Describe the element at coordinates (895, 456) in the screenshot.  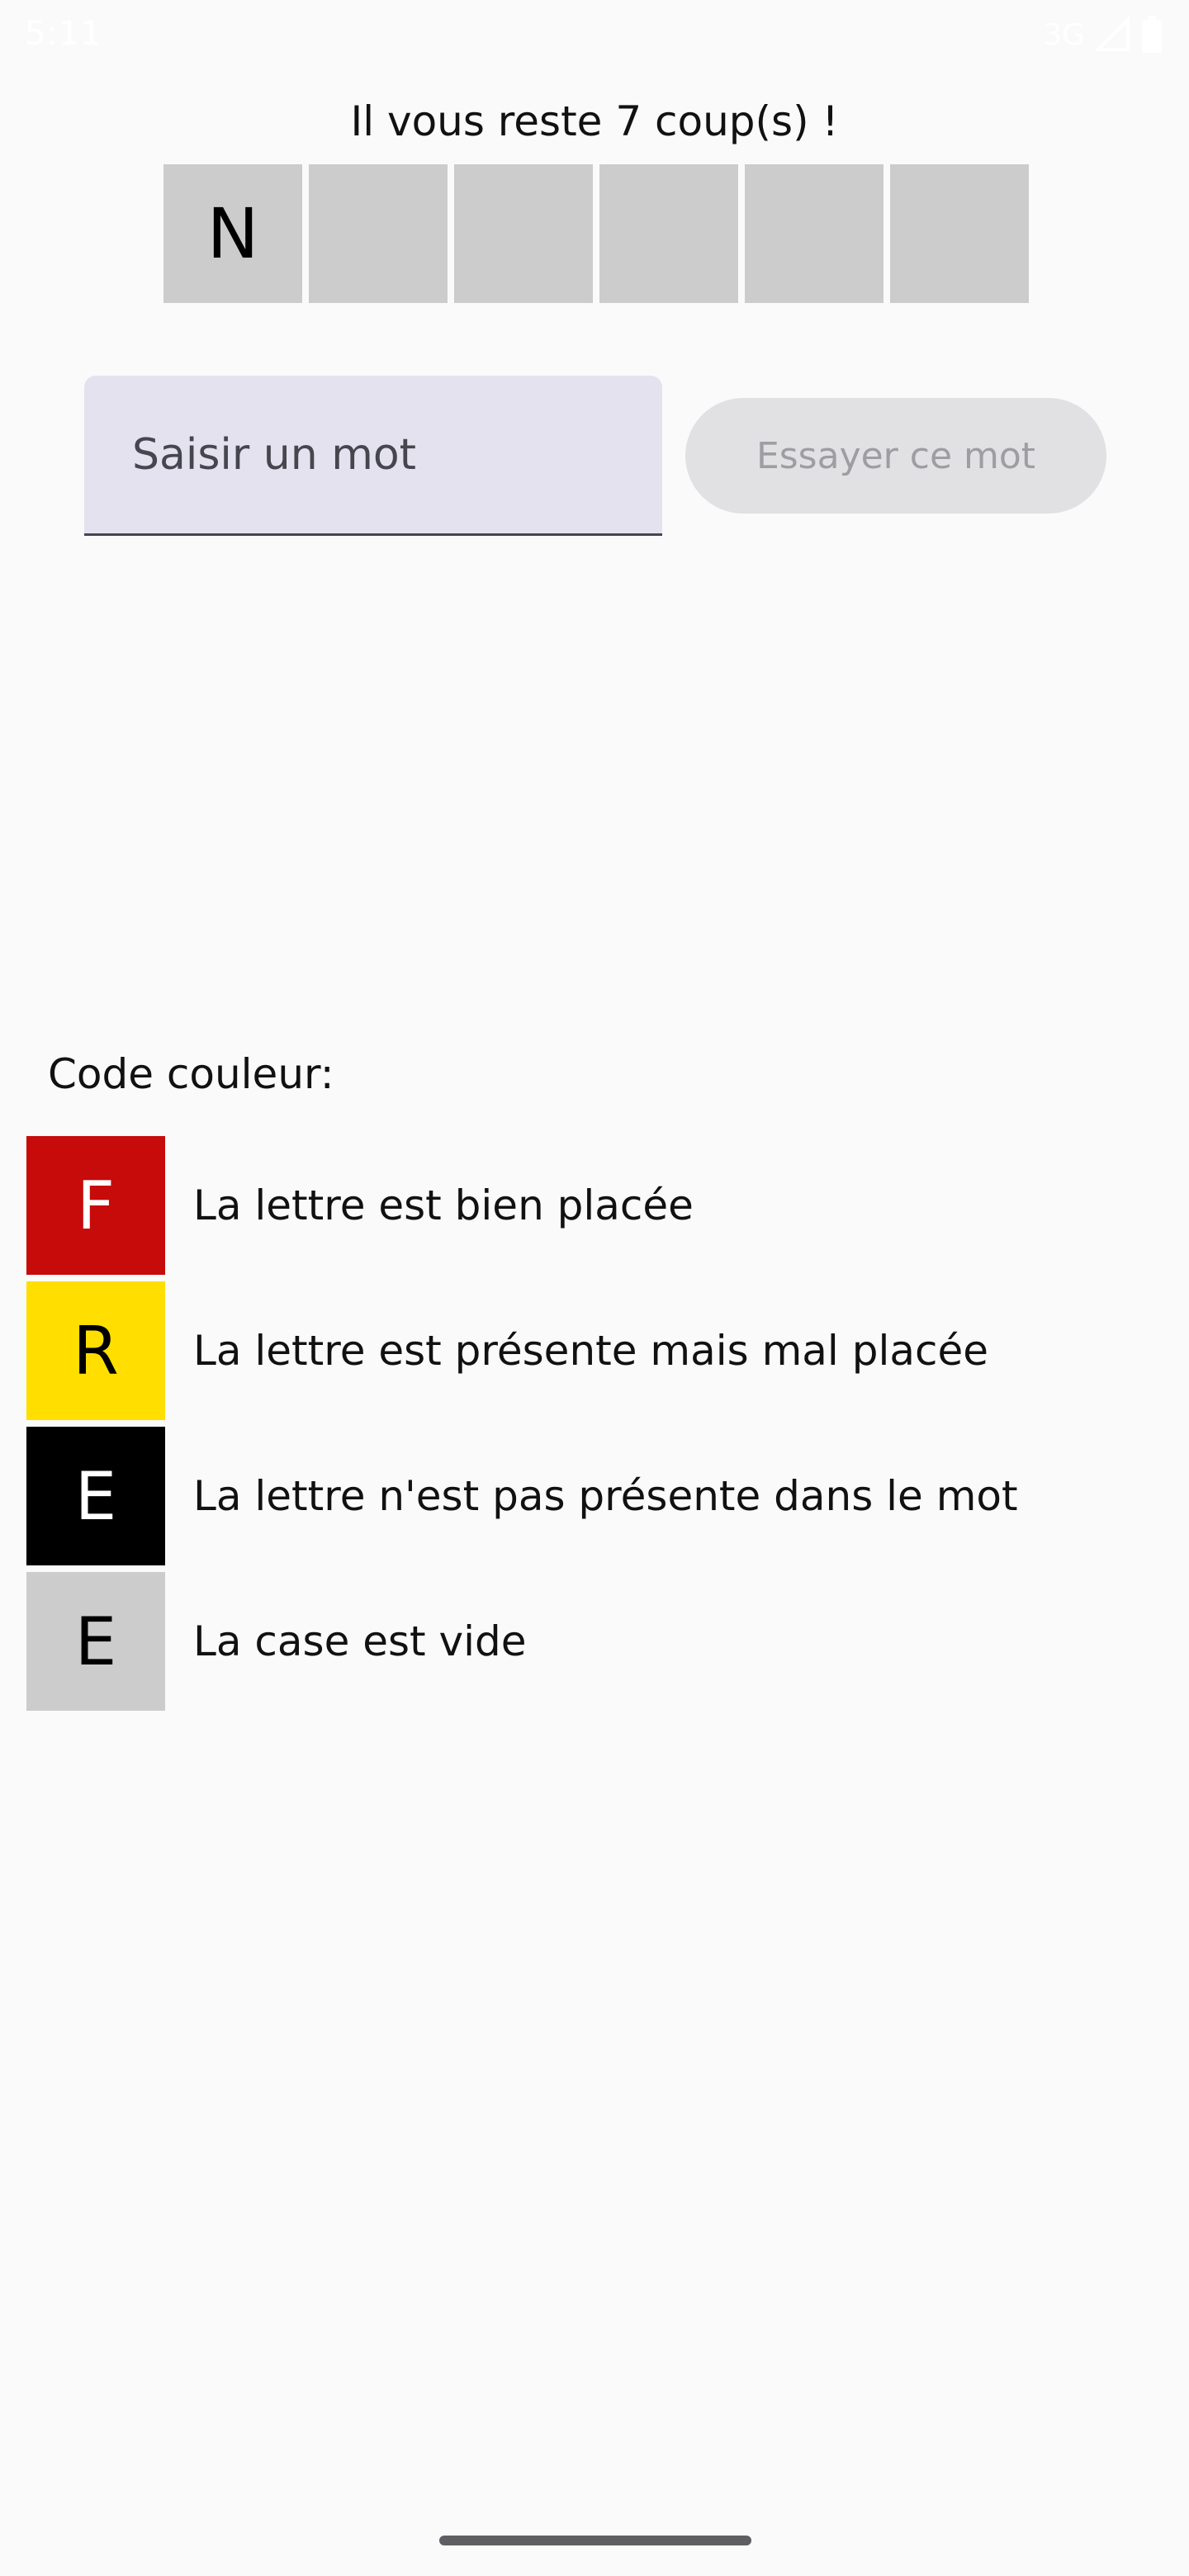
I see `try-word-button: Essayer ce mot` at that location.